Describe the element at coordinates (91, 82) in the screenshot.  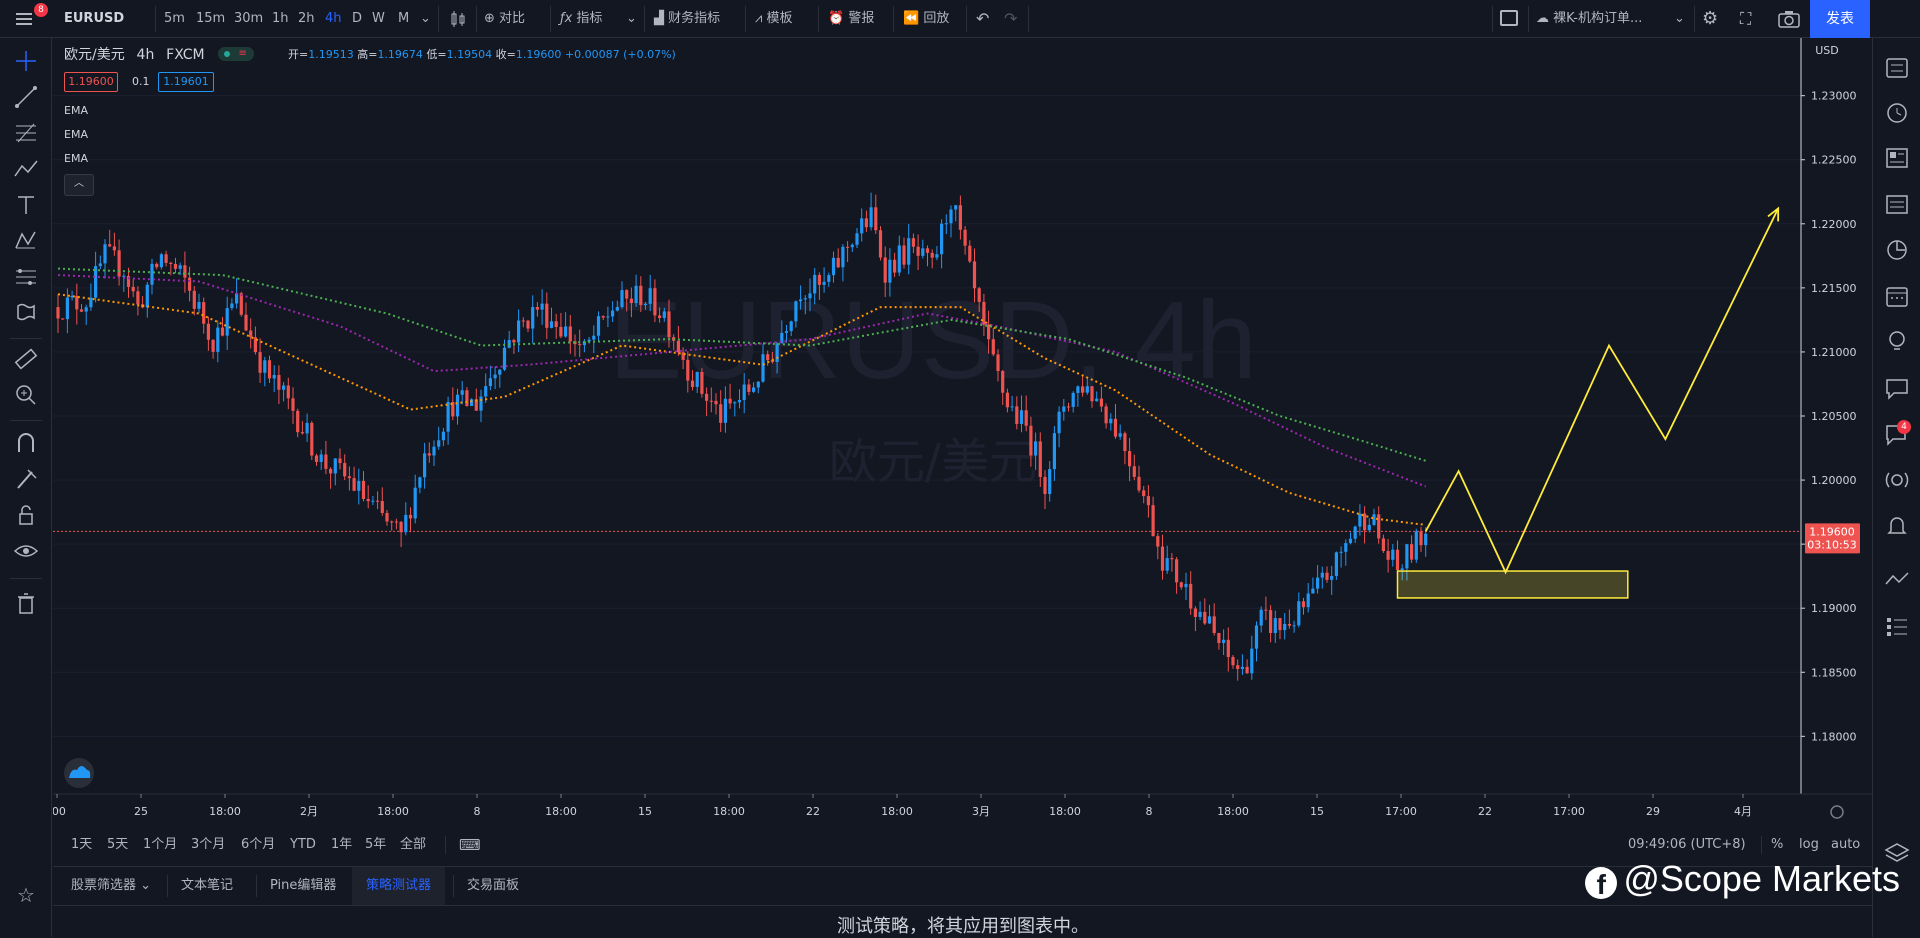
I see `sell-button: 1.19600` at that location.